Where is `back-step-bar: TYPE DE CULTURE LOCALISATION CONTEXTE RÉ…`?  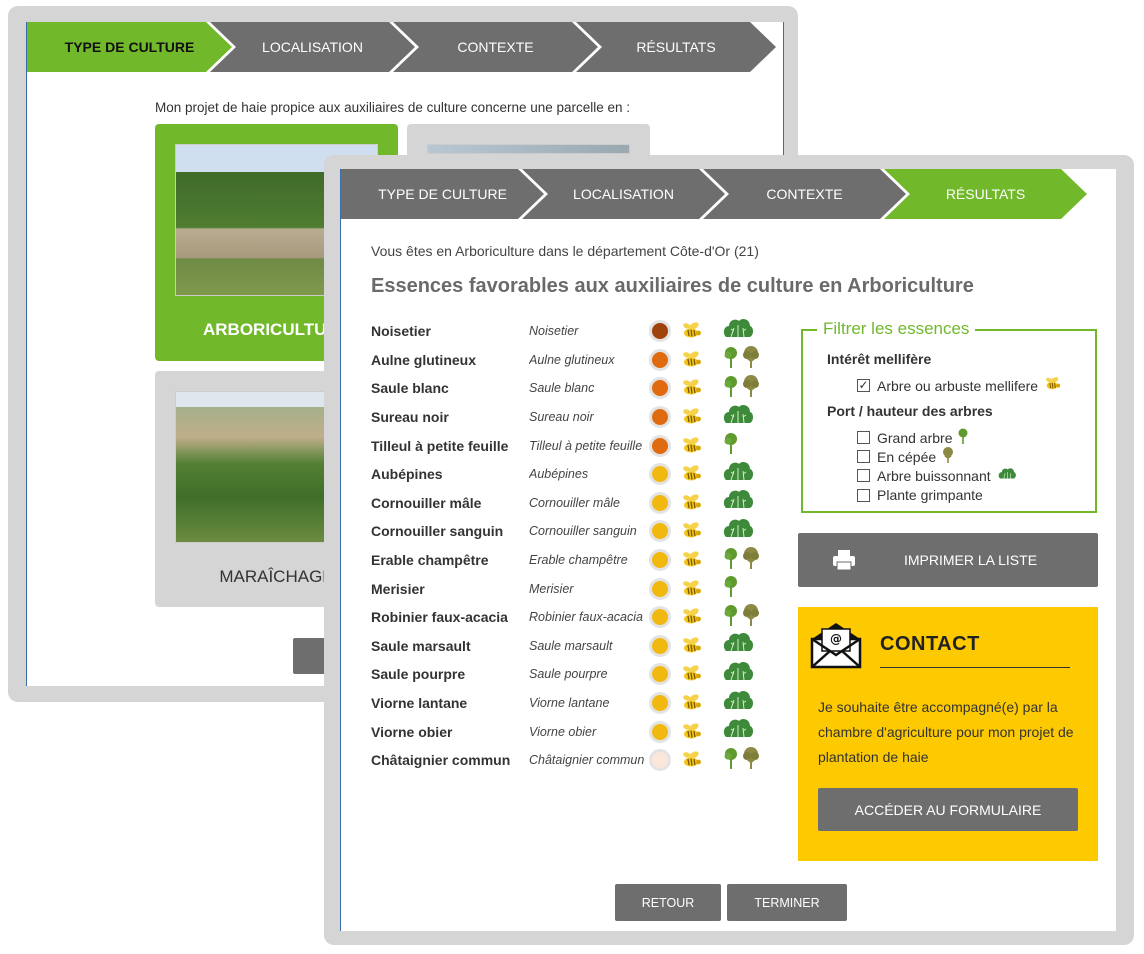
back-step-bar: TYPE DE CULTURE LOCALISATION CONTEXTE RÉ… is located at coordinates (390, 47).